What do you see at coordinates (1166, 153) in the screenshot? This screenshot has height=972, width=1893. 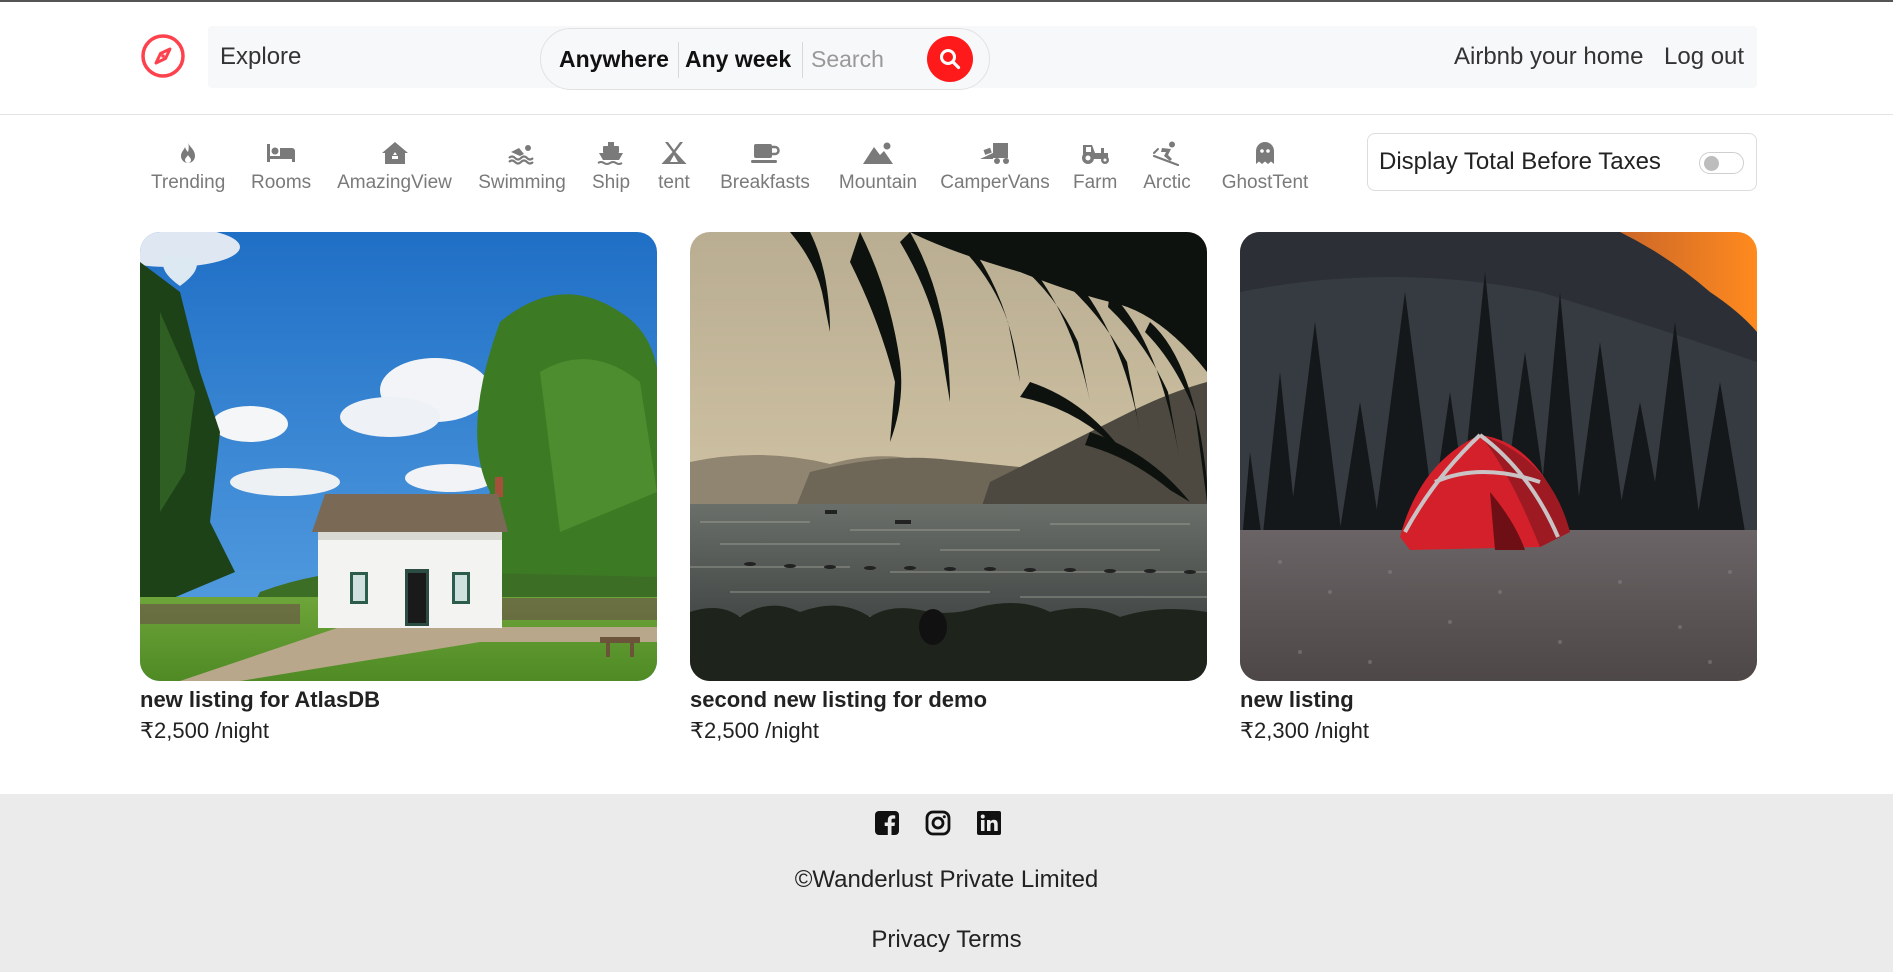 I see `skier-icon` at bounding box center [1166, 153].